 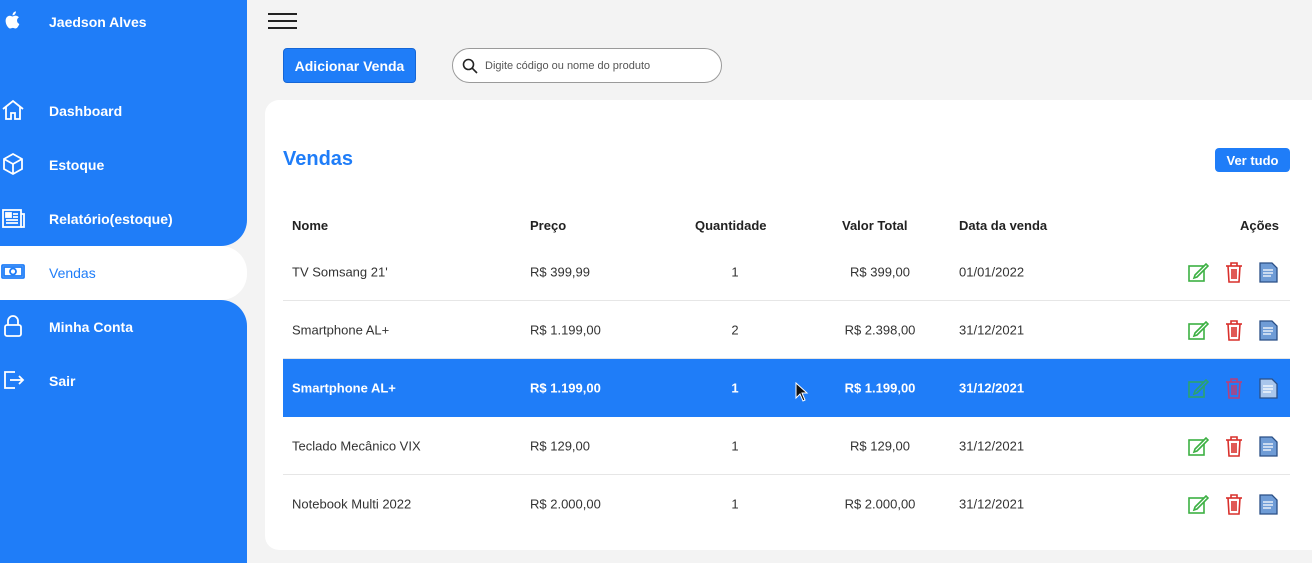 What do you see at coordinates (802, 392) in the screenshot?
I see `mouse-cursor-icon` at bounding box center [802, 392].